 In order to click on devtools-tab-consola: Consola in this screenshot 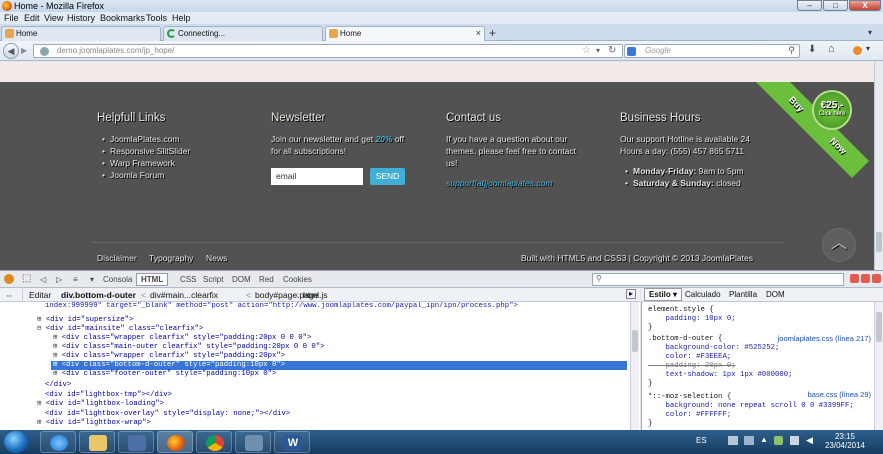, I will do `click(117, 279)`.